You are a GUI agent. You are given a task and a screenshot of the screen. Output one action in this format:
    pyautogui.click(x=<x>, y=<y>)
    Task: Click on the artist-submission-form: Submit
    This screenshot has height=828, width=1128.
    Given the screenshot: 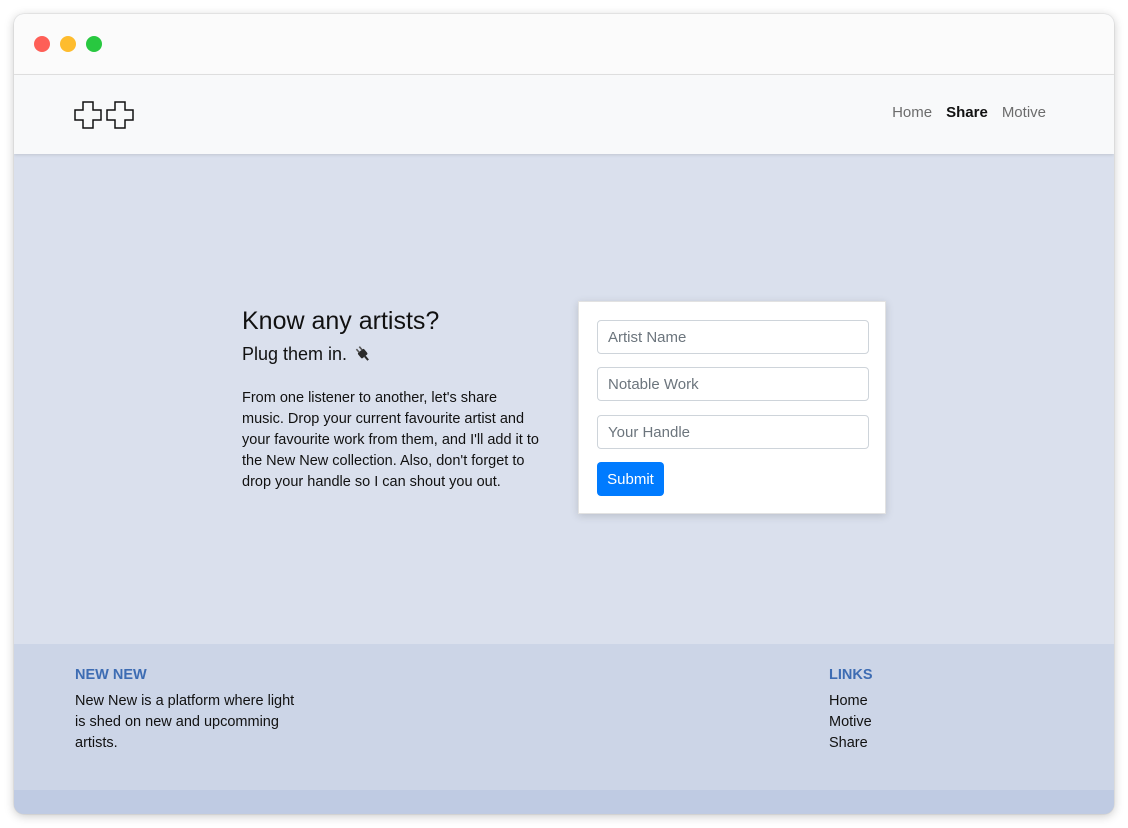 What is the action you would take?
    pyautogui.click(x=732, y=407)
    